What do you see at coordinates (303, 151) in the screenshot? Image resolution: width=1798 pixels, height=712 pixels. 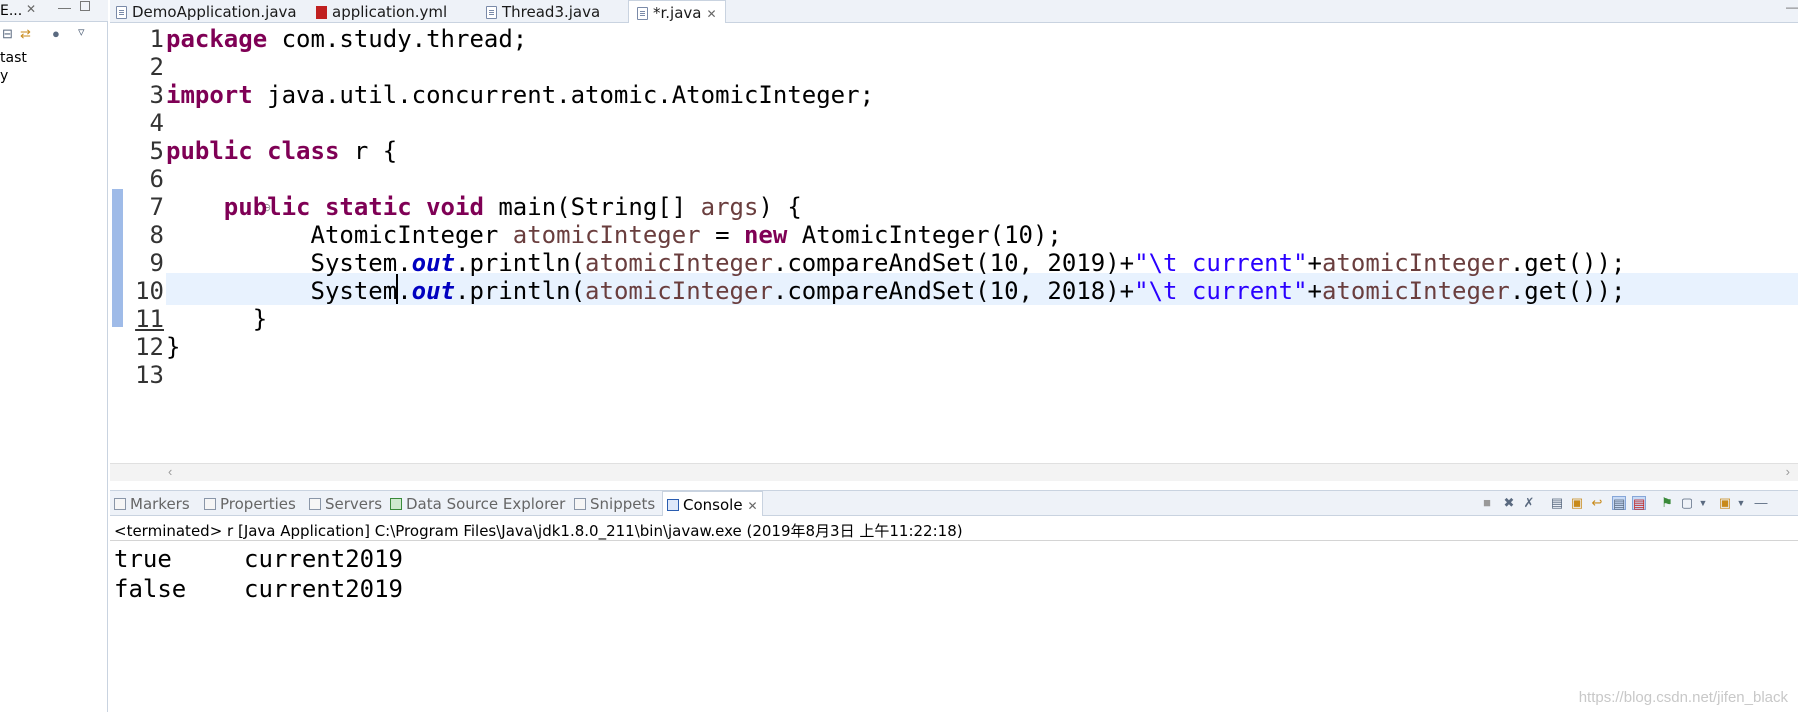 I see `keyword: class` at bounding box center [303, 151].